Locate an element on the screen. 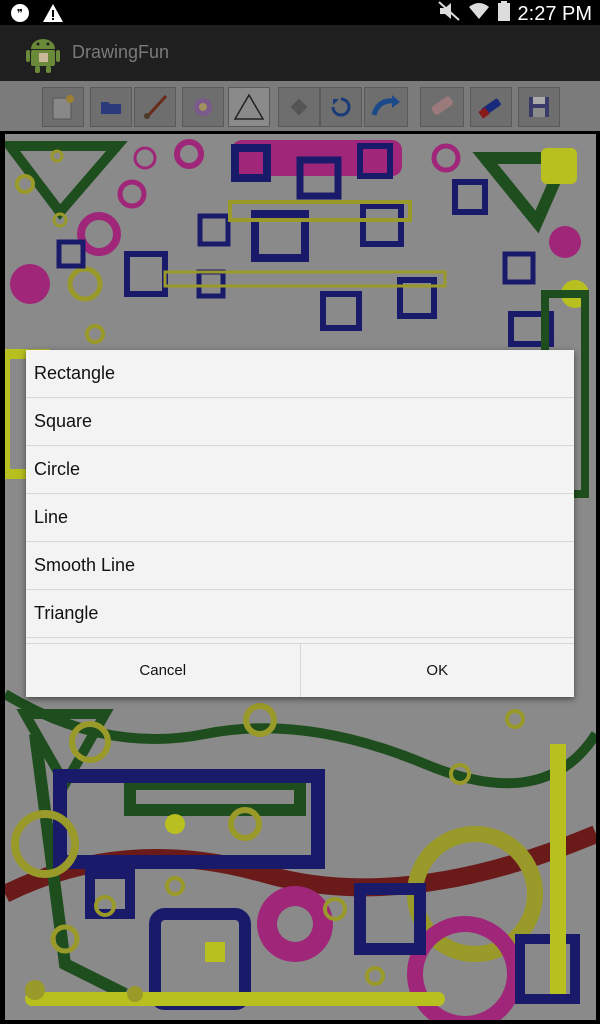 Image resolution: width=600 pixels, height=1024 pixels. option-triangle: Triangle is located at coordinates (300, 614).